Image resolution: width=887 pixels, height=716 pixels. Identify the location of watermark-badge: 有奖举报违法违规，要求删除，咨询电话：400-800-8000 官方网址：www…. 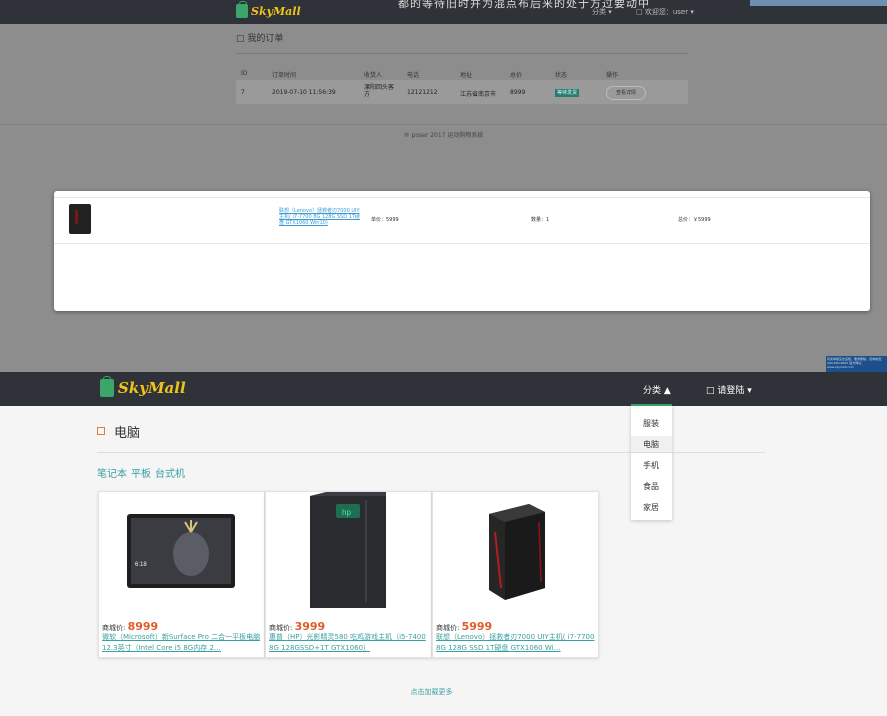
(856, 364).